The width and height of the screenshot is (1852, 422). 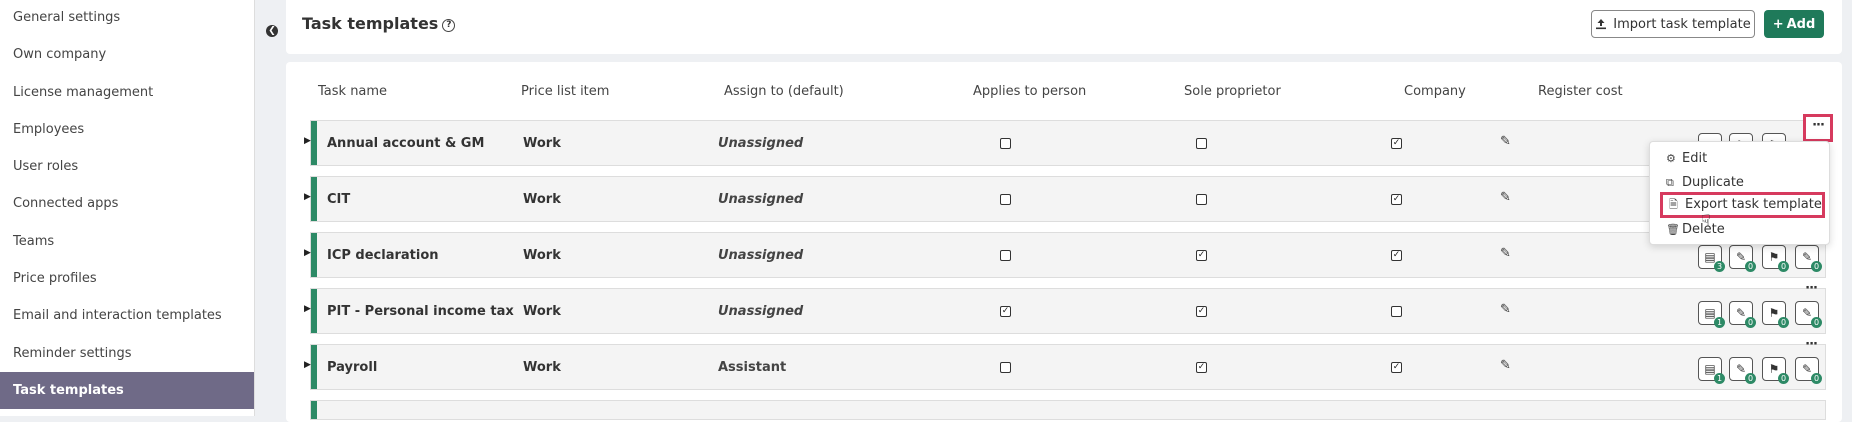 What do you see at coordinates (127, 353) in the screenshot?
I see `sidebar-item-reminder-settings: Reminder settings` at bounding box center [127, 353].